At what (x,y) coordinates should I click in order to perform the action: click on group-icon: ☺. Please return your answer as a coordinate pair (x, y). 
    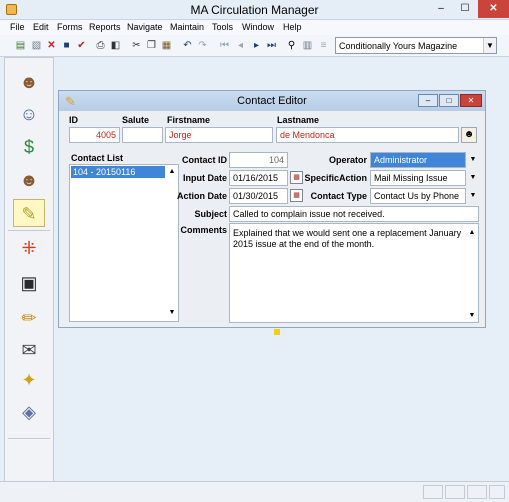
    Looking at the image, I should click on (29, 114).